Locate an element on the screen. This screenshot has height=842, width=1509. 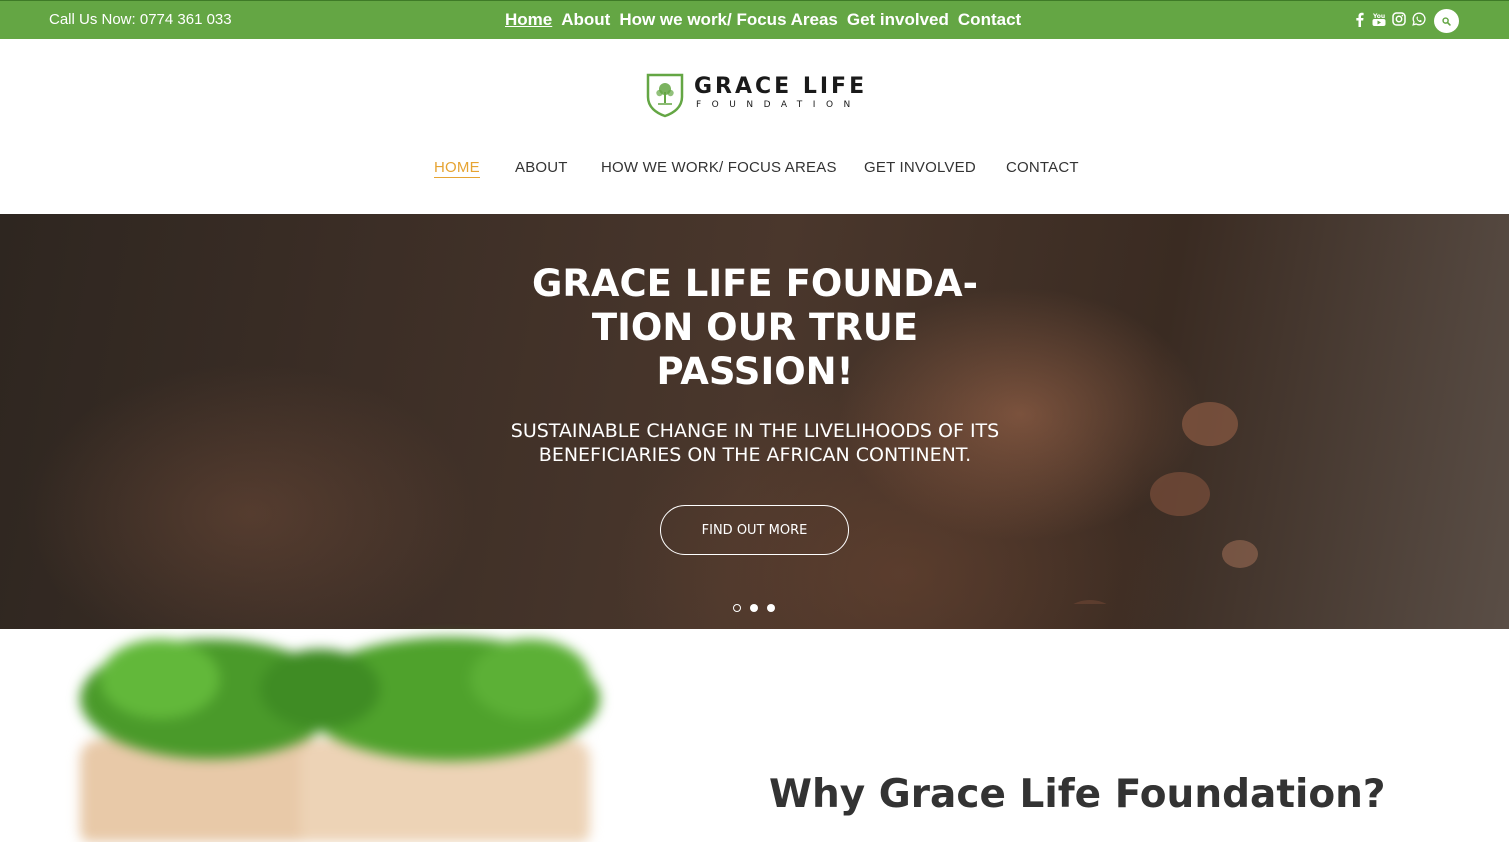
site-logo: GRACE LIFE FOUNDATION is located at coordinates (757, 95).